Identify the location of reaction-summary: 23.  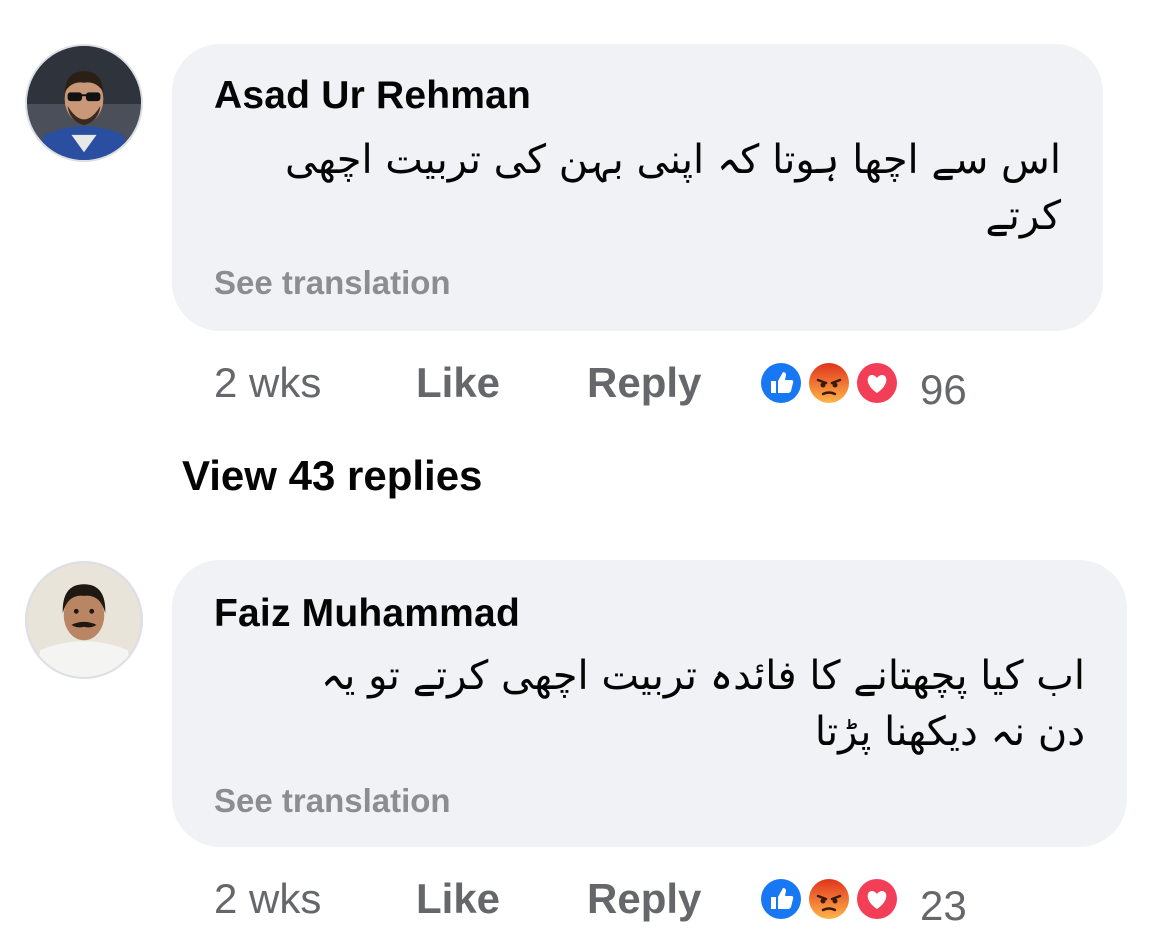
(873, 902).